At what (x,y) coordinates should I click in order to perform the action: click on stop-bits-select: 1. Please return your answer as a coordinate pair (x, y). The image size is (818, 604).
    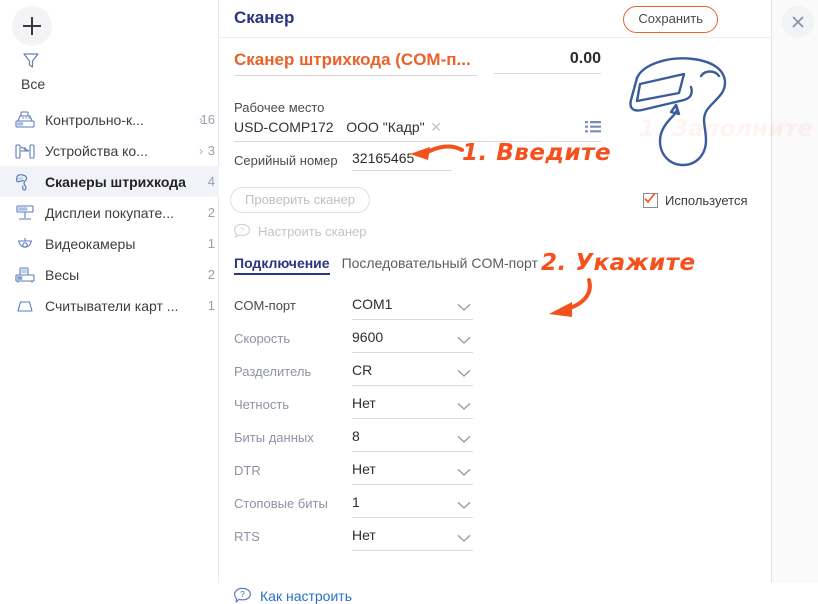
    Looking at the image, I should click on (412, 504).